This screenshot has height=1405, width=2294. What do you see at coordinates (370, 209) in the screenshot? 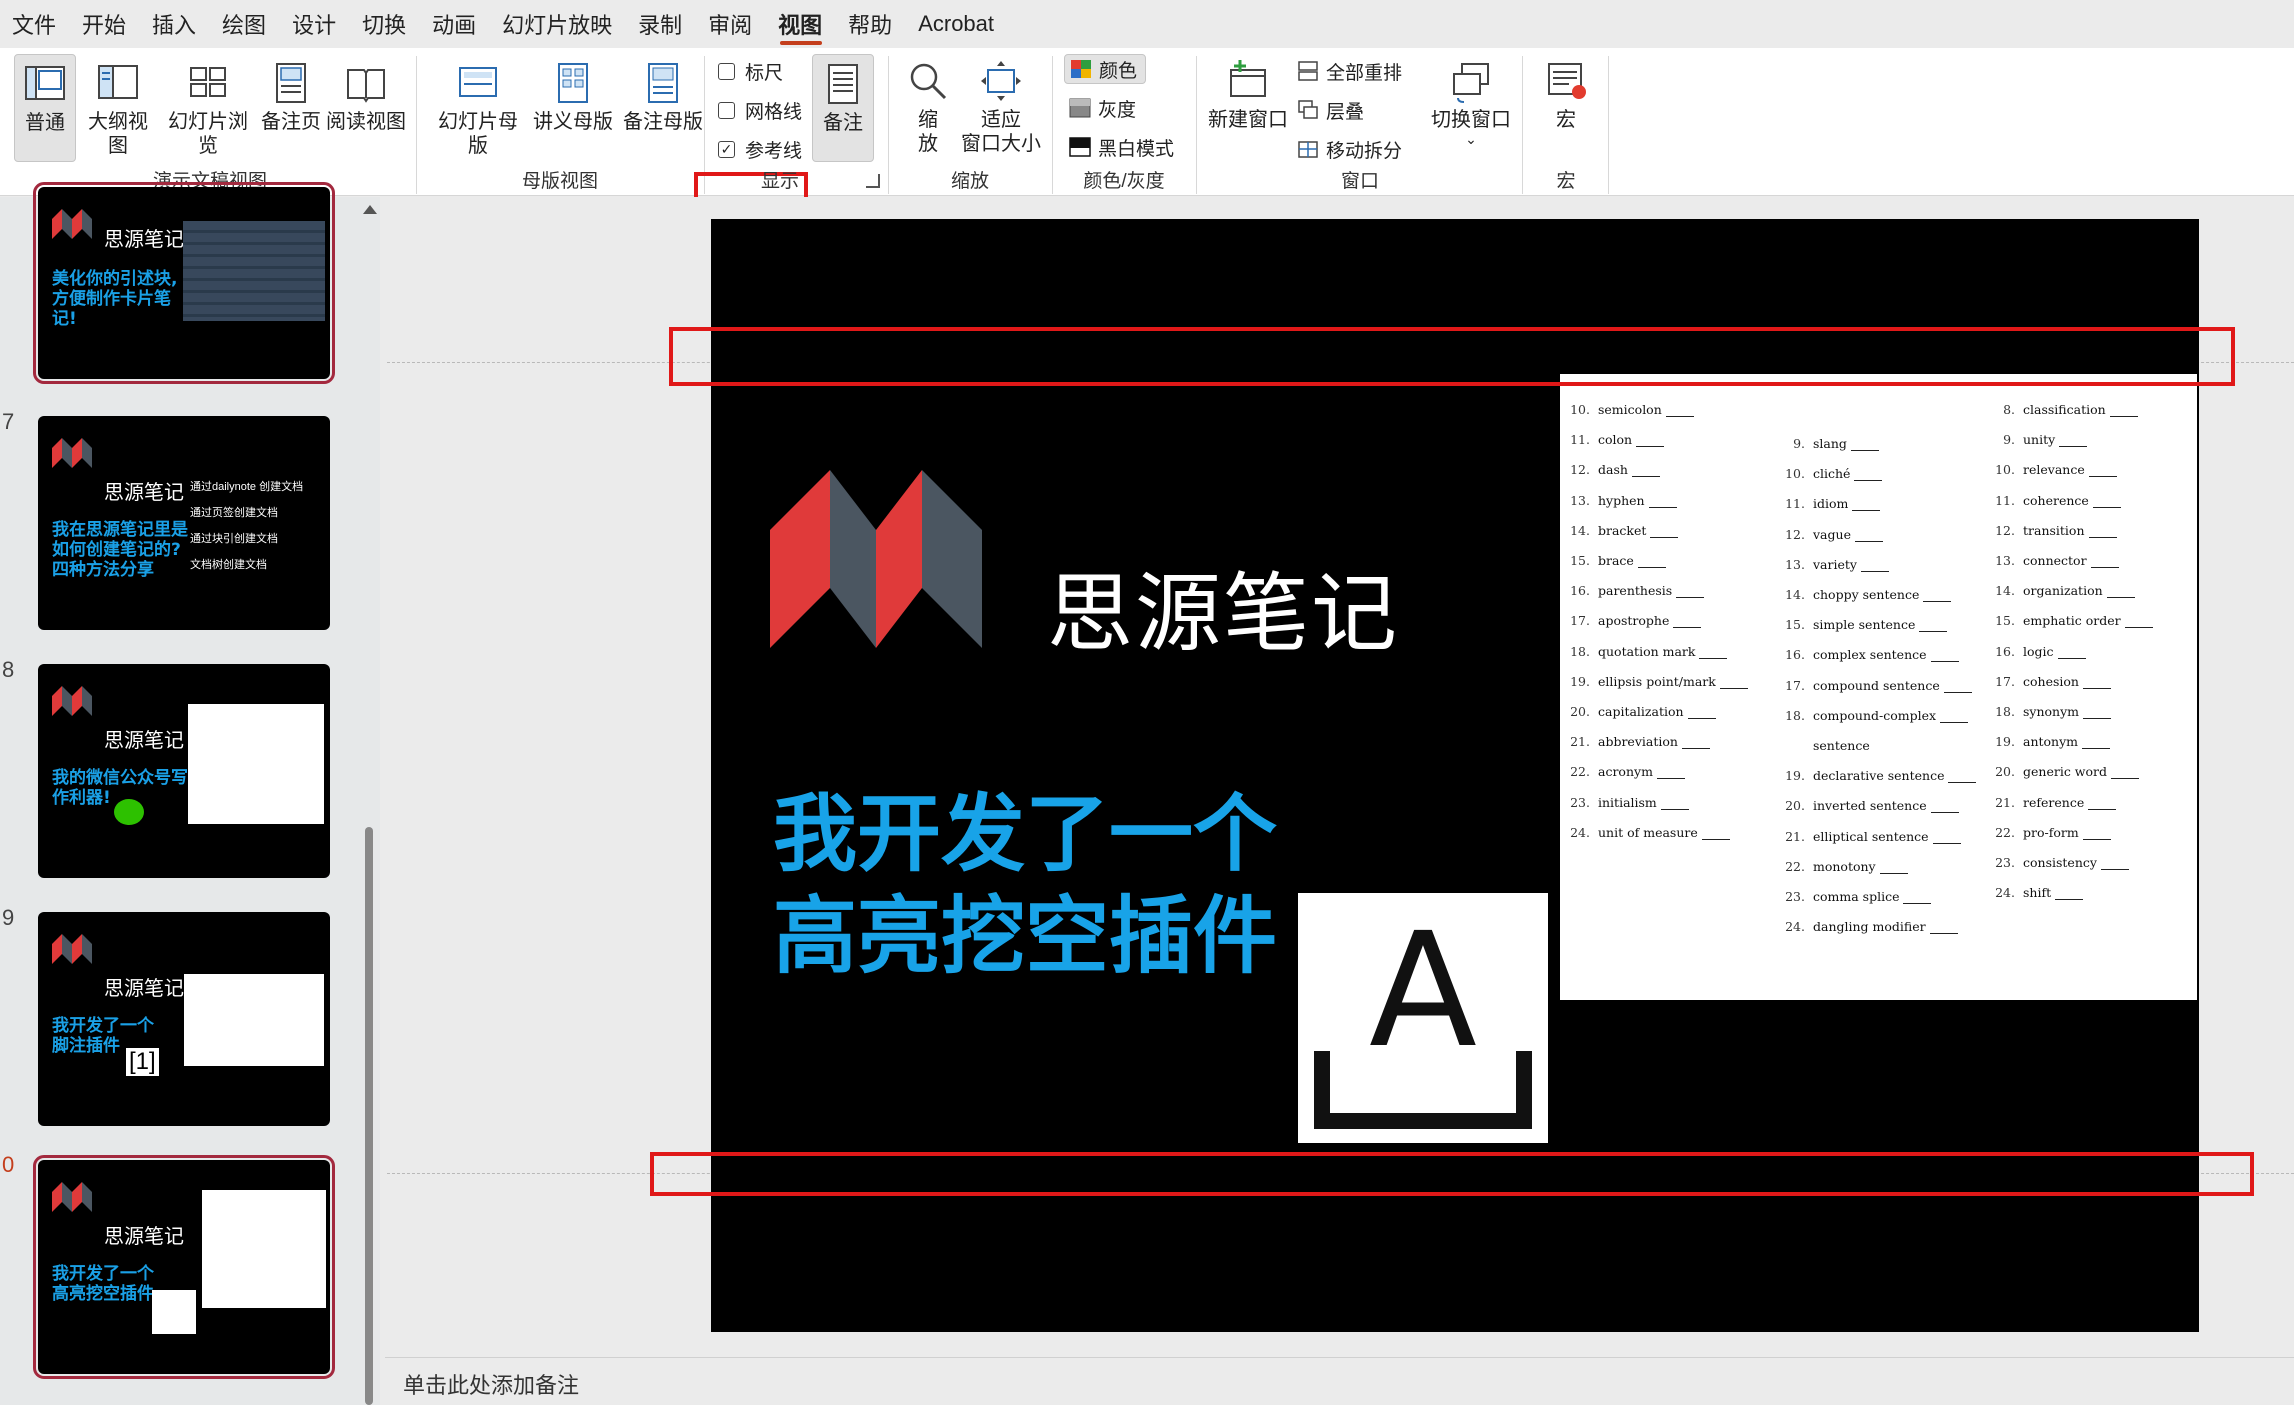
I see `scroll-up-arrow-icon` at bounding box center [370, 209].